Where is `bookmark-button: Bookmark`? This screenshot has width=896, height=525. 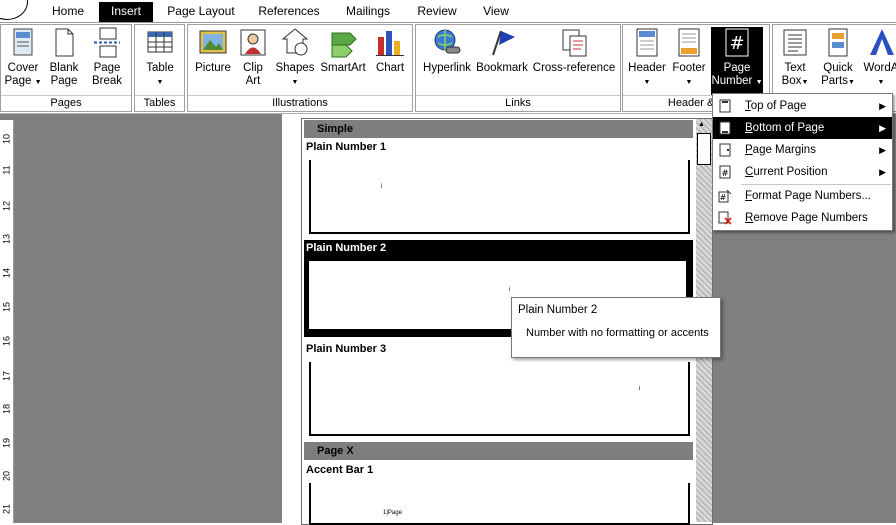 bookmark-button: Bookmark is located at coordinates (502, 51).